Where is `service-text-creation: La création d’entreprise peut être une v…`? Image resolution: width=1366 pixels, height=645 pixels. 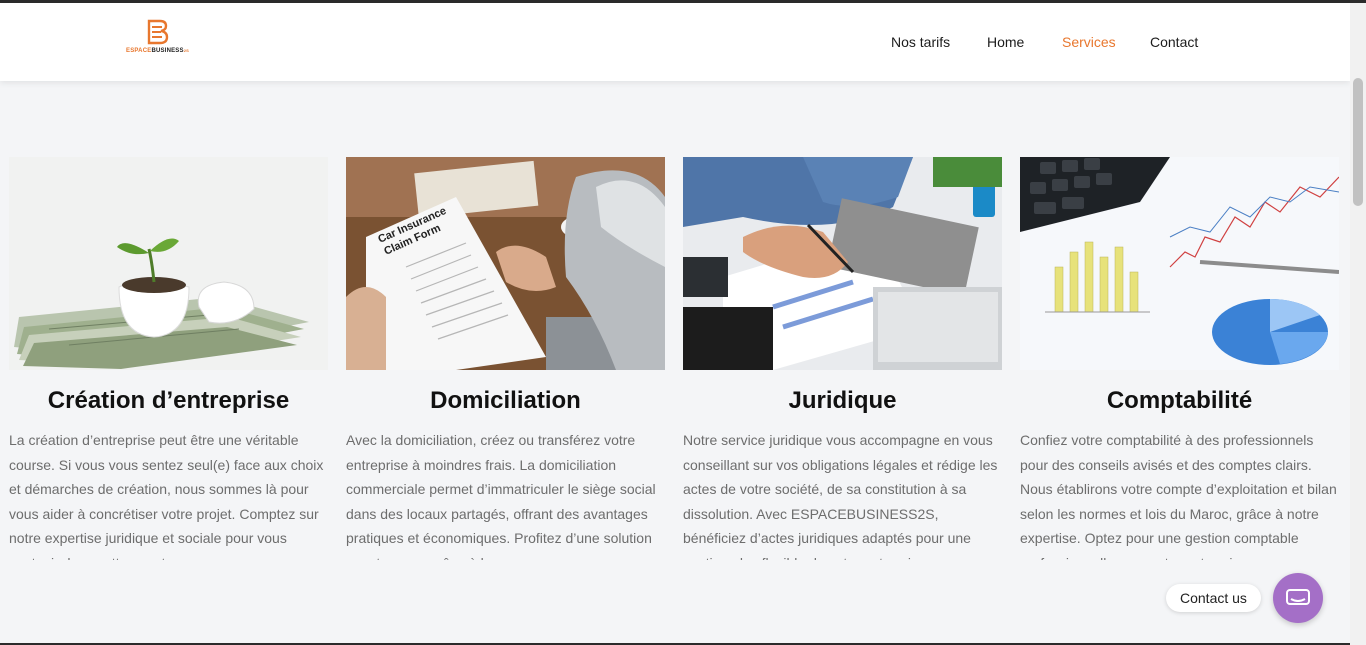
service-text-creation: La création d’entreprise peut être une v… is located at coordinates (166, 496).